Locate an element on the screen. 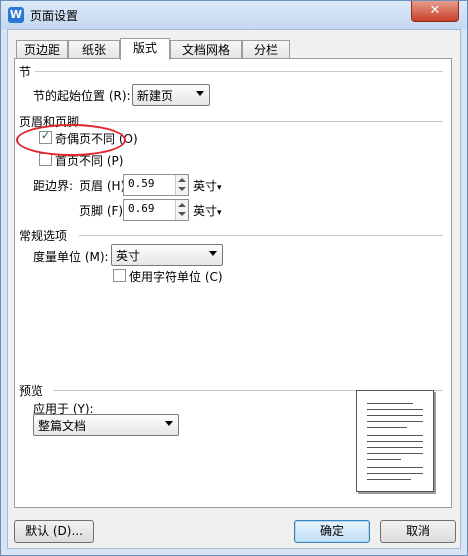 The image size is (468, 556). tab-paper: 纸张 is located at coordinates (94, 49).